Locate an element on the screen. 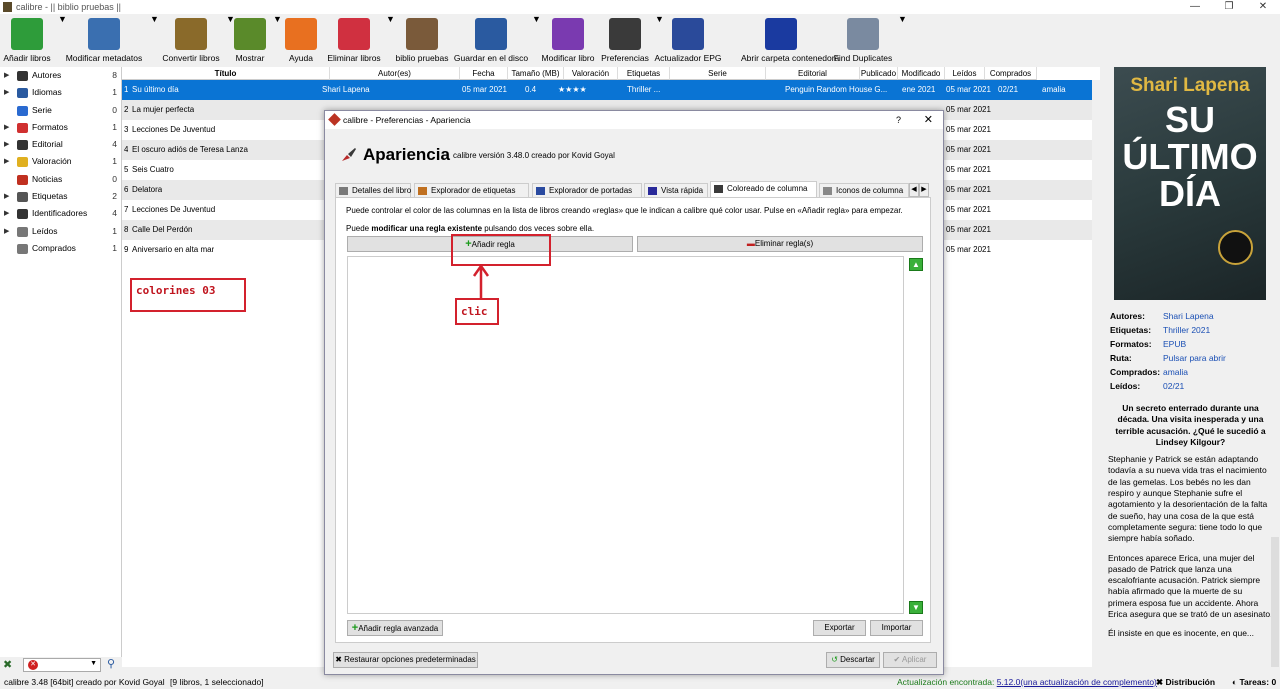  column-header: Serie is located at coordinates (718, 73).